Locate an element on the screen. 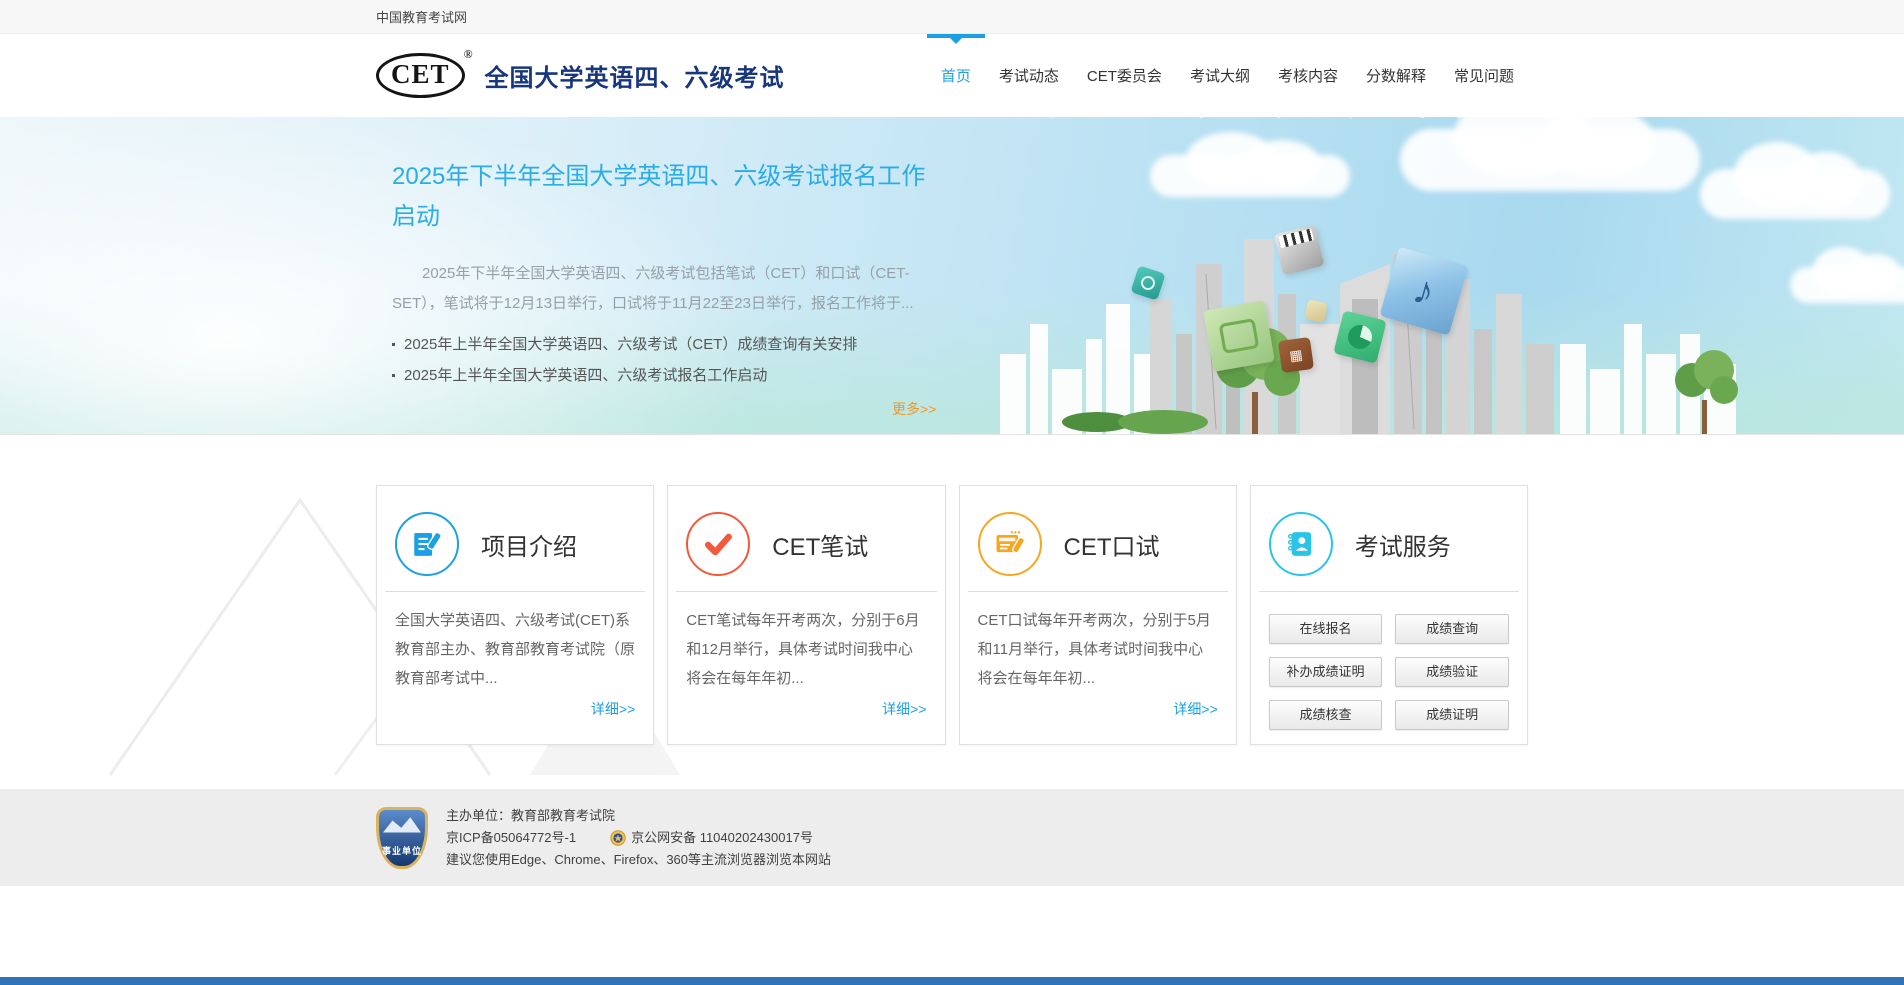  edit-document-icon is located at coordinates (427, 544).